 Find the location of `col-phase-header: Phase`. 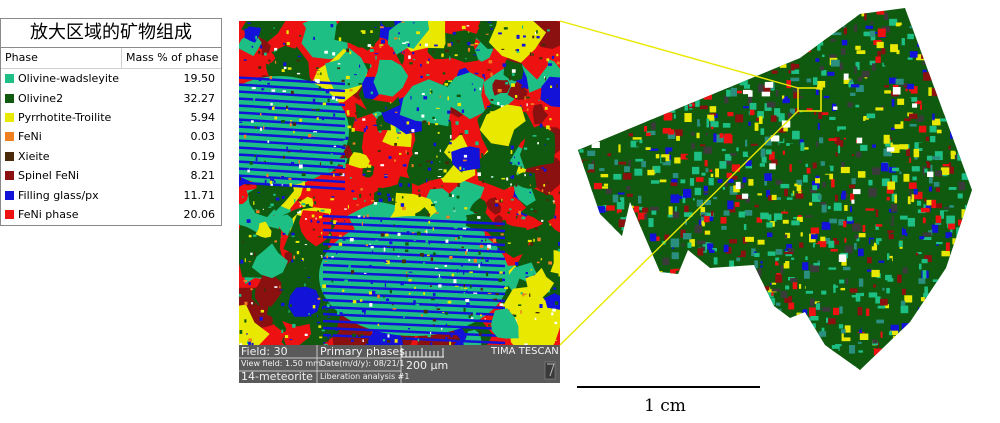

col-phase-header: Phase is located at coordinates (61, 58).